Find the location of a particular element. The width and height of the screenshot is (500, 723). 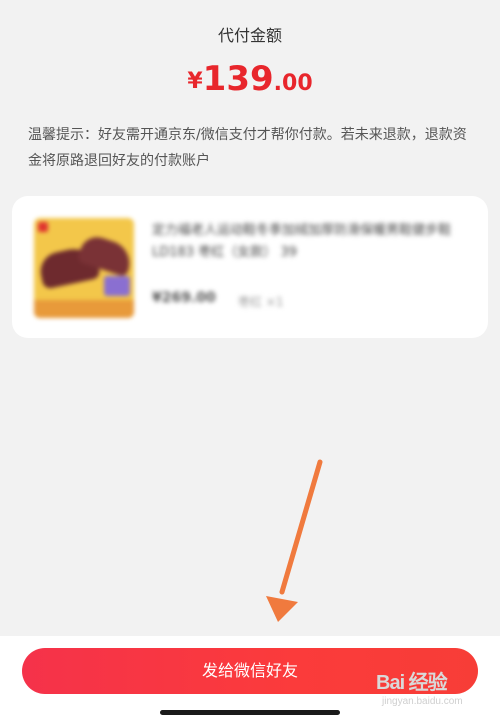

payment-amount: ¥139.00 is located at coordinates (250, 79).